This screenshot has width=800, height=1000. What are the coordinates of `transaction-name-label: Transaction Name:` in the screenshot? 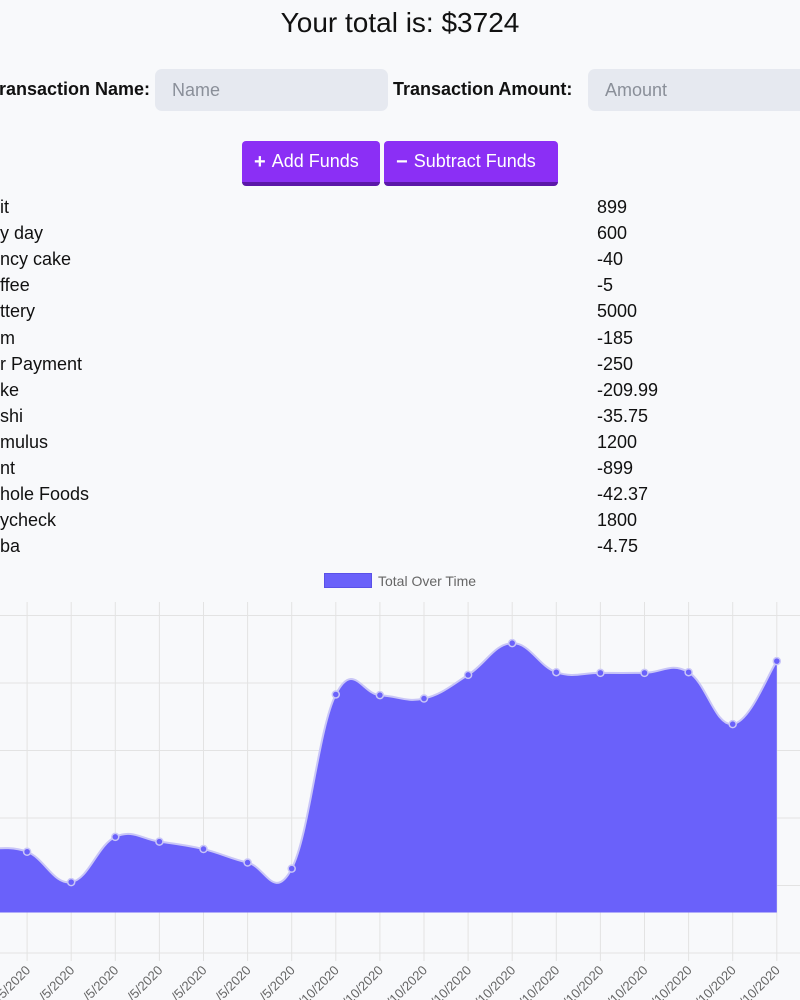 It's located at (75, 89).